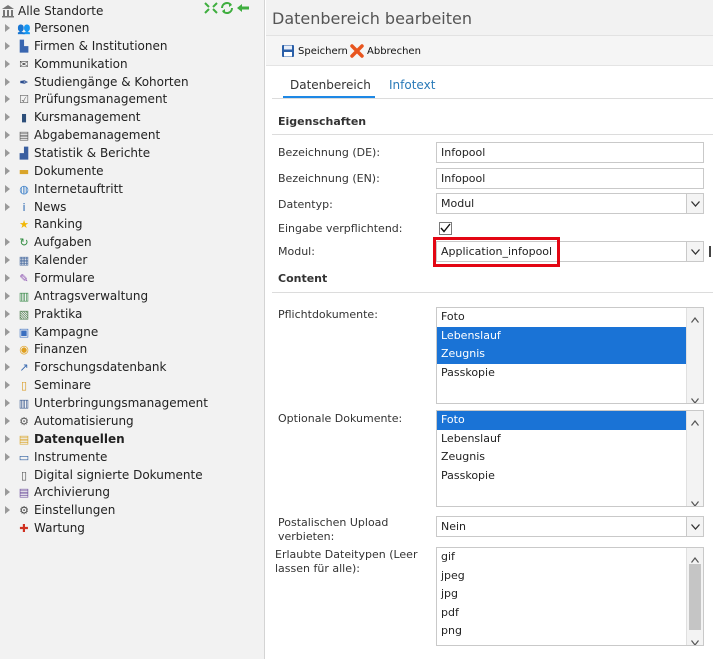 The width and height of the screenshot is (713, 659). What do you see at coordinates (131, 154) in the screenshot?
I see `sidebar-item: ▟ Statistik & Berichte` at bounding box center [131, 154].